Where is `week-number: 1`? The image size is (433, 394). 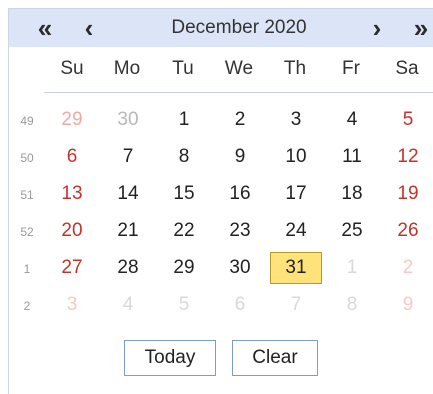
week-number: 1 is located at coordinates (27, 269).